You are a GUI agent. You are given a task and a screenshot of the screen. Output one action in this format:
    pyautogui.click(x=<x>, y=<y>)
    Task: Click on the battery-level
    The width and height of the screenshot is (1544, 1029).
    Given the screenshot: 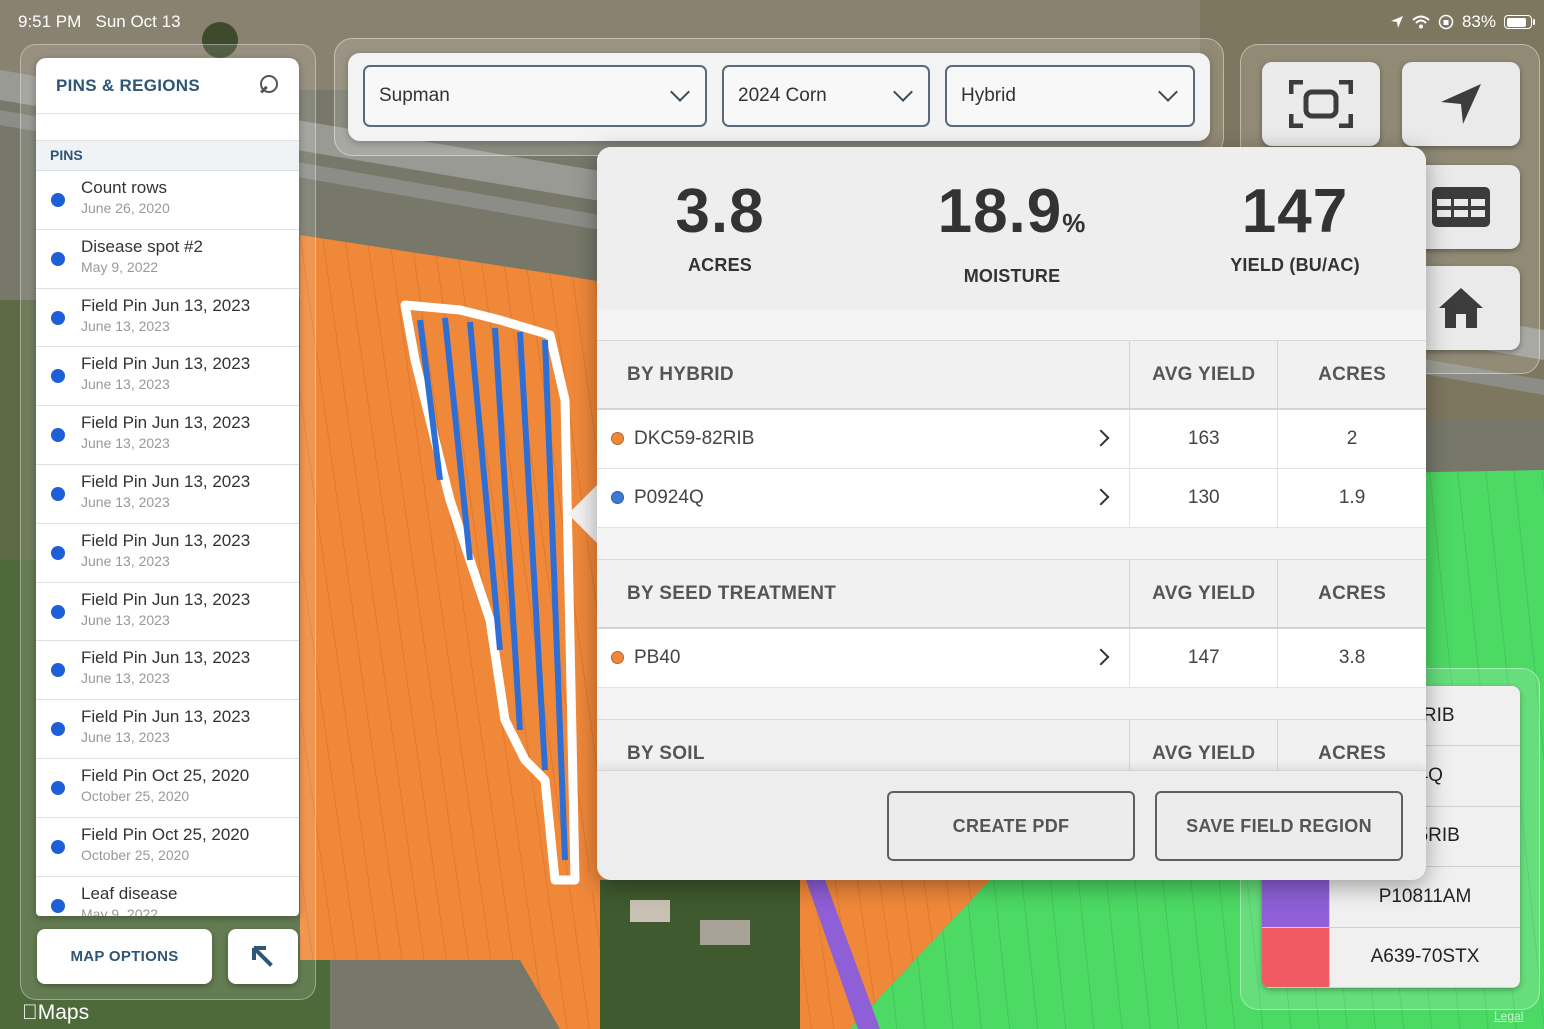 What is the action you would take?
    pyautogui.click(x=1516, y=22)
    